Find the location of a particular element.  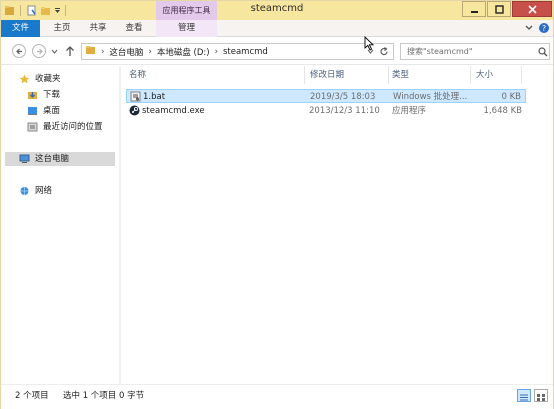

tab-home: 主页 is located at coordinates (62, 28).